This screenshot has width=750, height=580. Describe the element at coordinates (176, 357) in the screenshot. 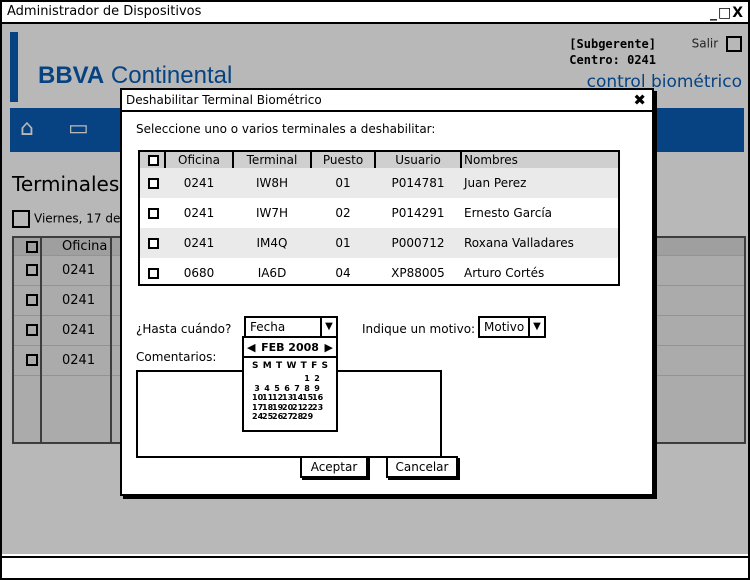

I see `comments-label: Comentarios:` at that location.